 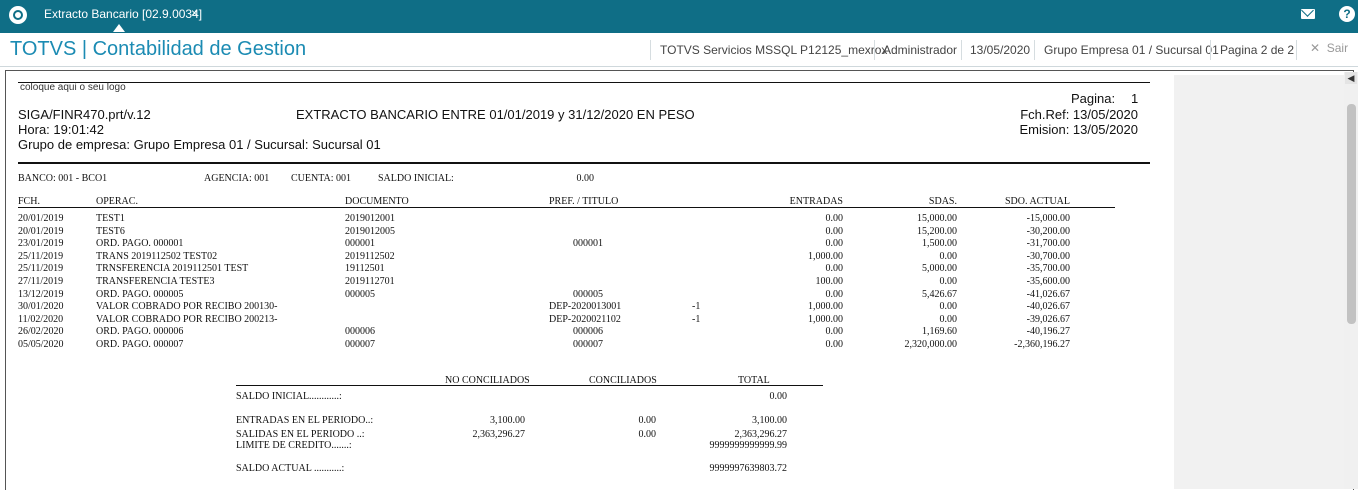 I want to click on tab-extracto-bancario: Extracto Bancario [02.9.0034] ×, so click(x=120, y=16).